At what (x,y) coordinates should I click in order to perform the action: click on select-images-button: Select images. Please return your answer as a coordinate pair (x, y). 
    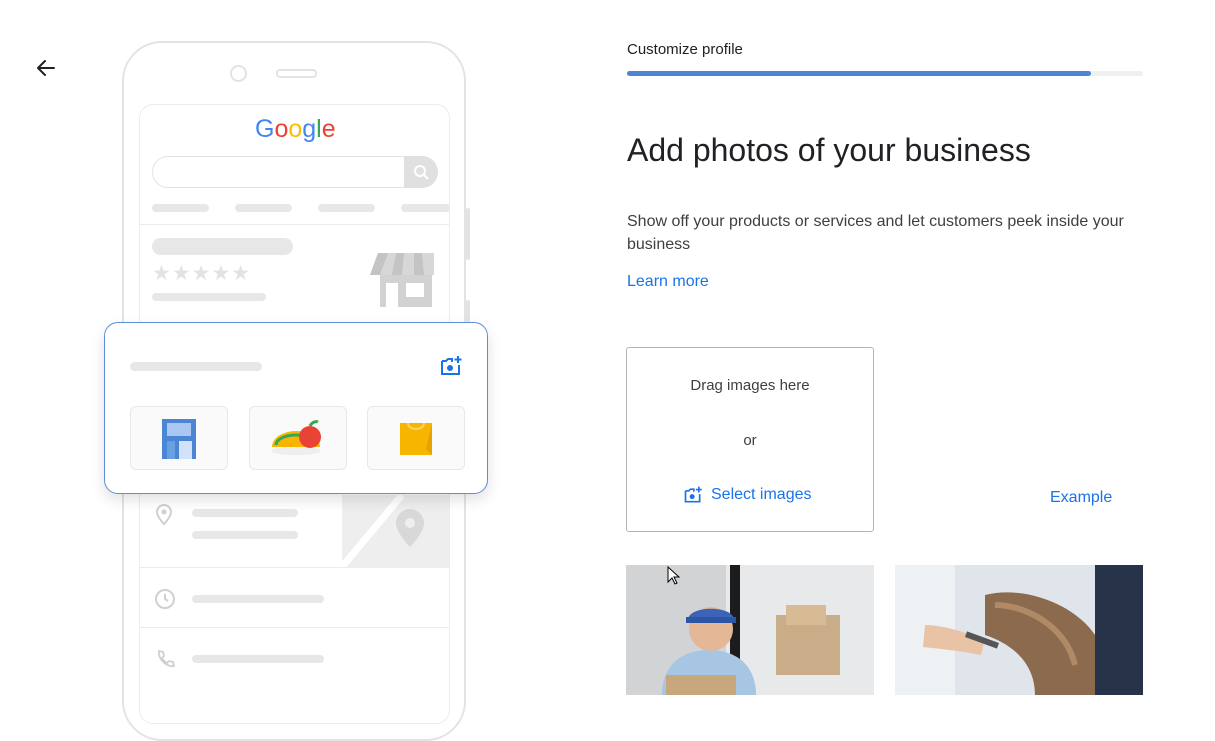
    Looking at the image, I should click on (747, 495).